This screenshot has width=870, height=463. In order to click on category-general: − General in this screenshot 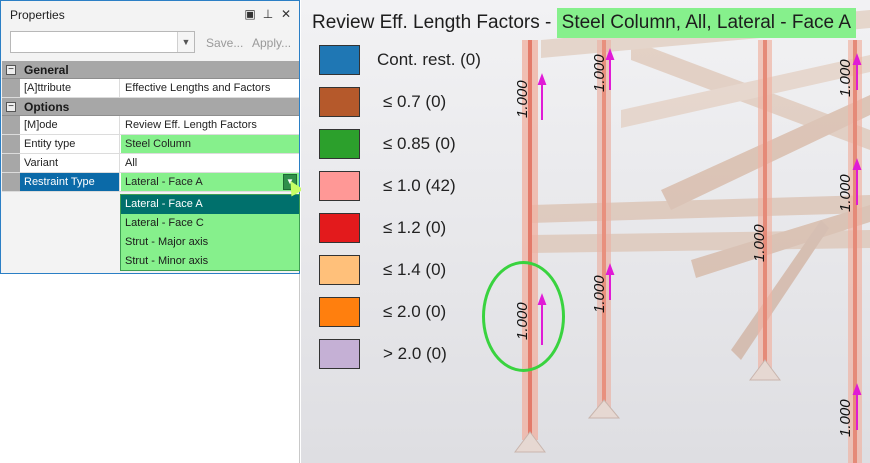, I will do `click(150, 70)`.